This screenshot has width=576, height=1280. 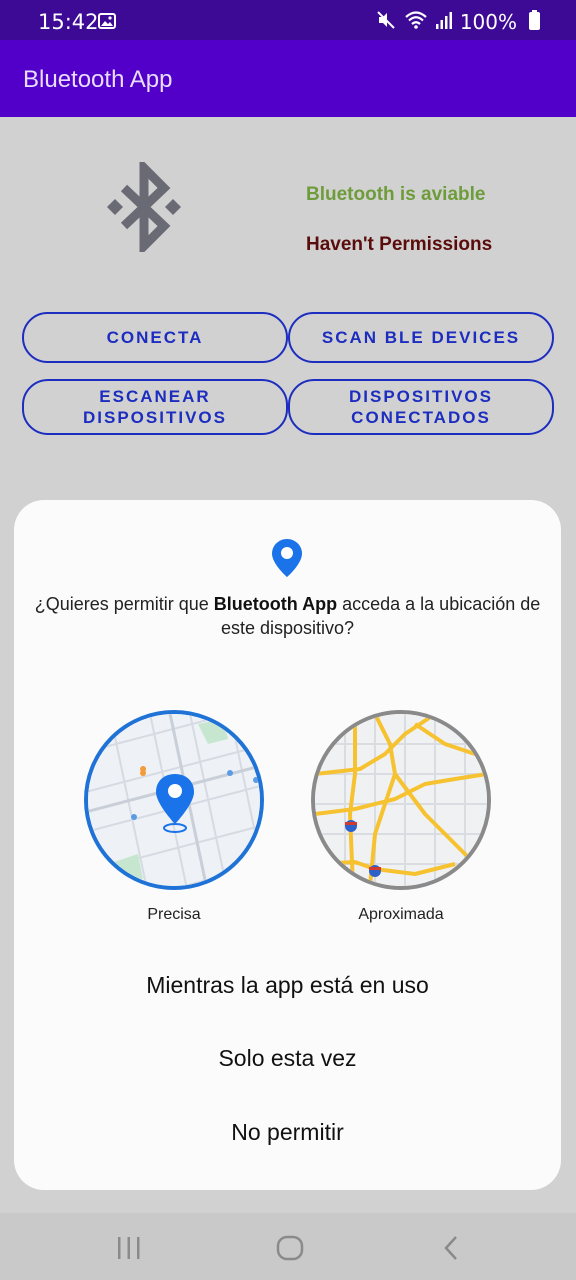 I want to click on precise-map-image, so click(x=174, y=800).